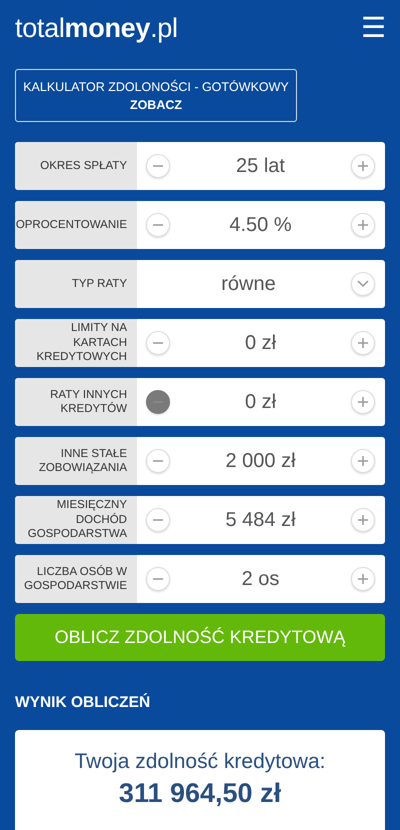  I want to click on field-value: 2 000 zł, so click(260, 461).